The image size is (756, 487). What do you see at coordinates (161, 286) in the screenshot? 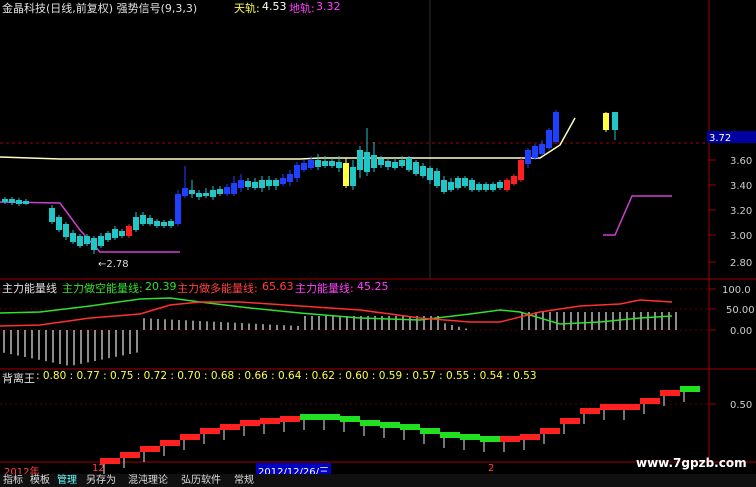
I see `short-energy-value: 20.39` at bounding box center [161, 286].